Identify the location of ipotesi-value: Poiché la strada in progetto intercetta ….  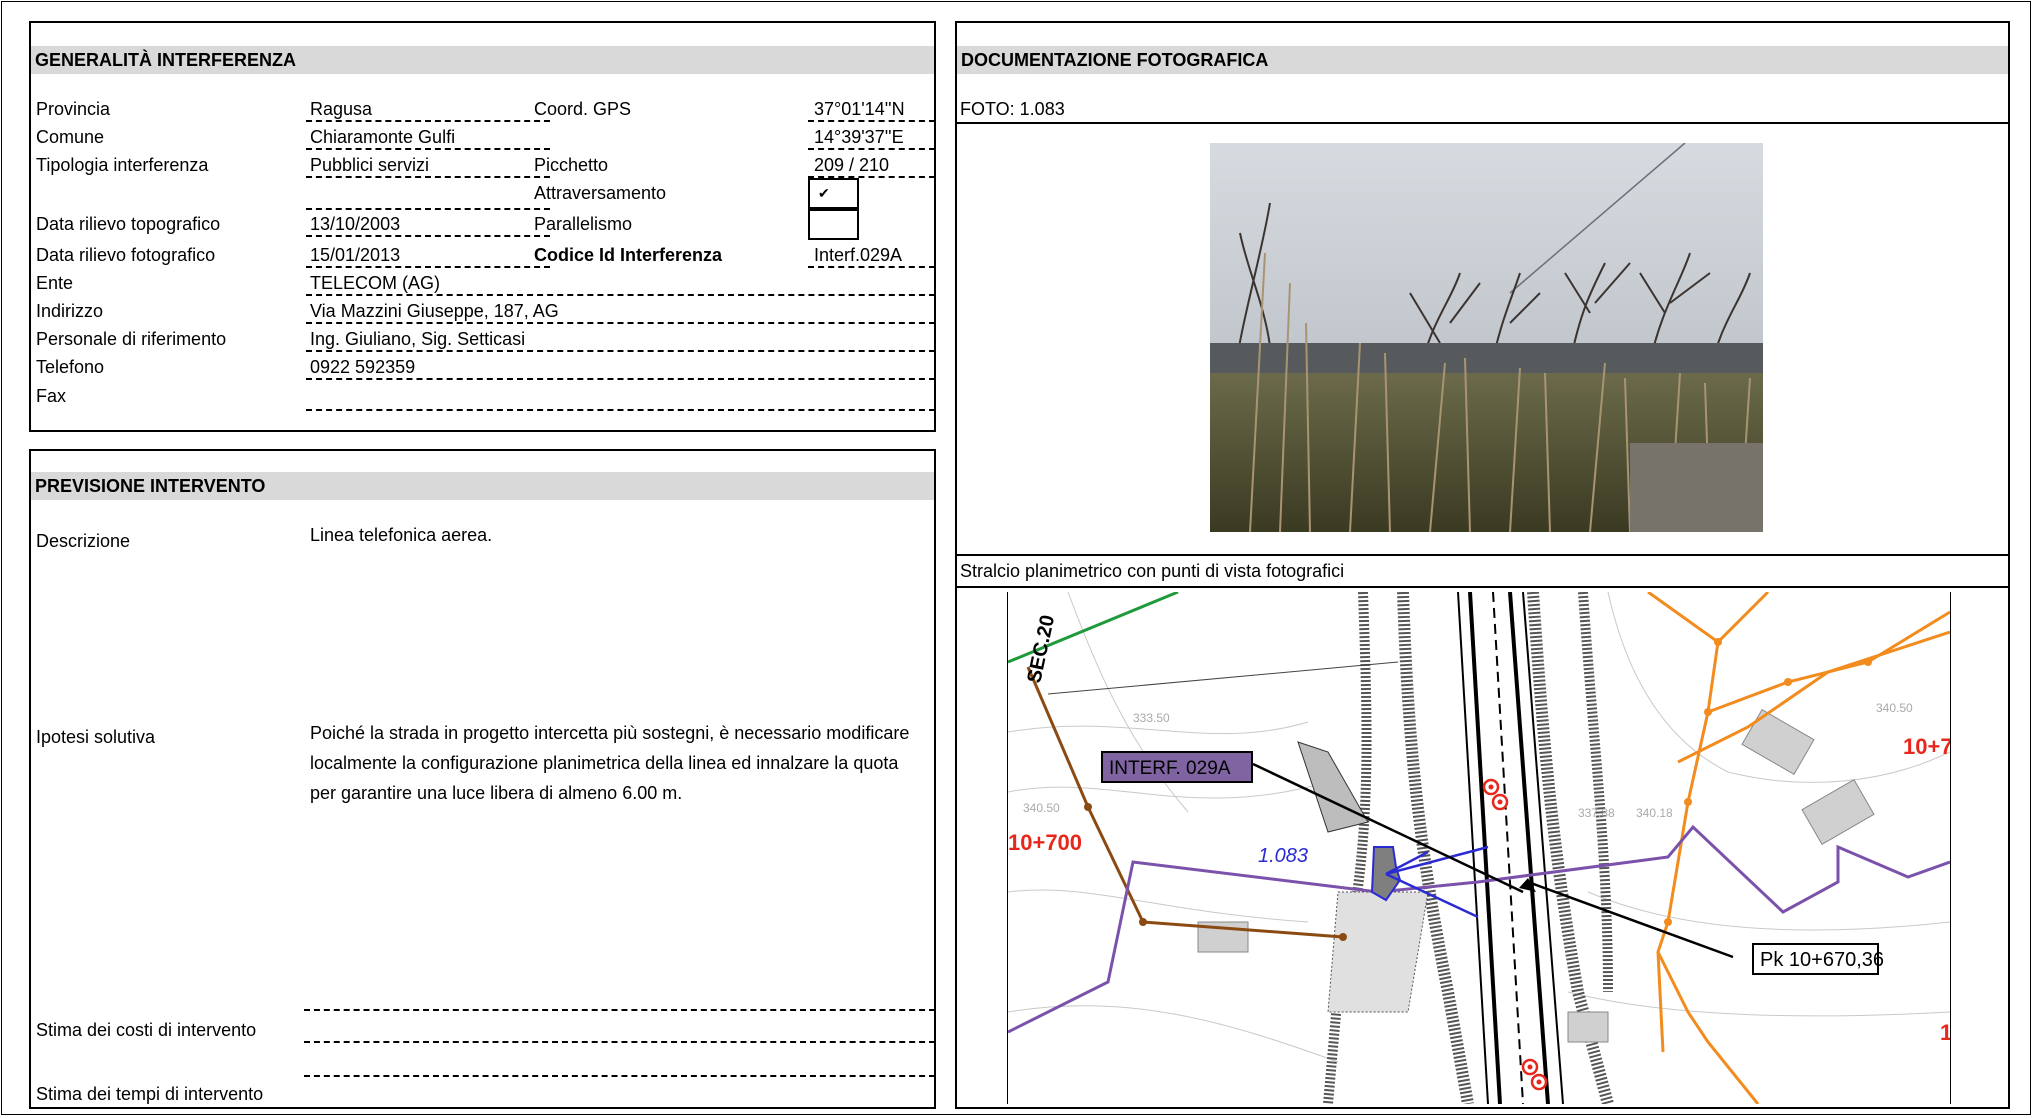
(610, 763).